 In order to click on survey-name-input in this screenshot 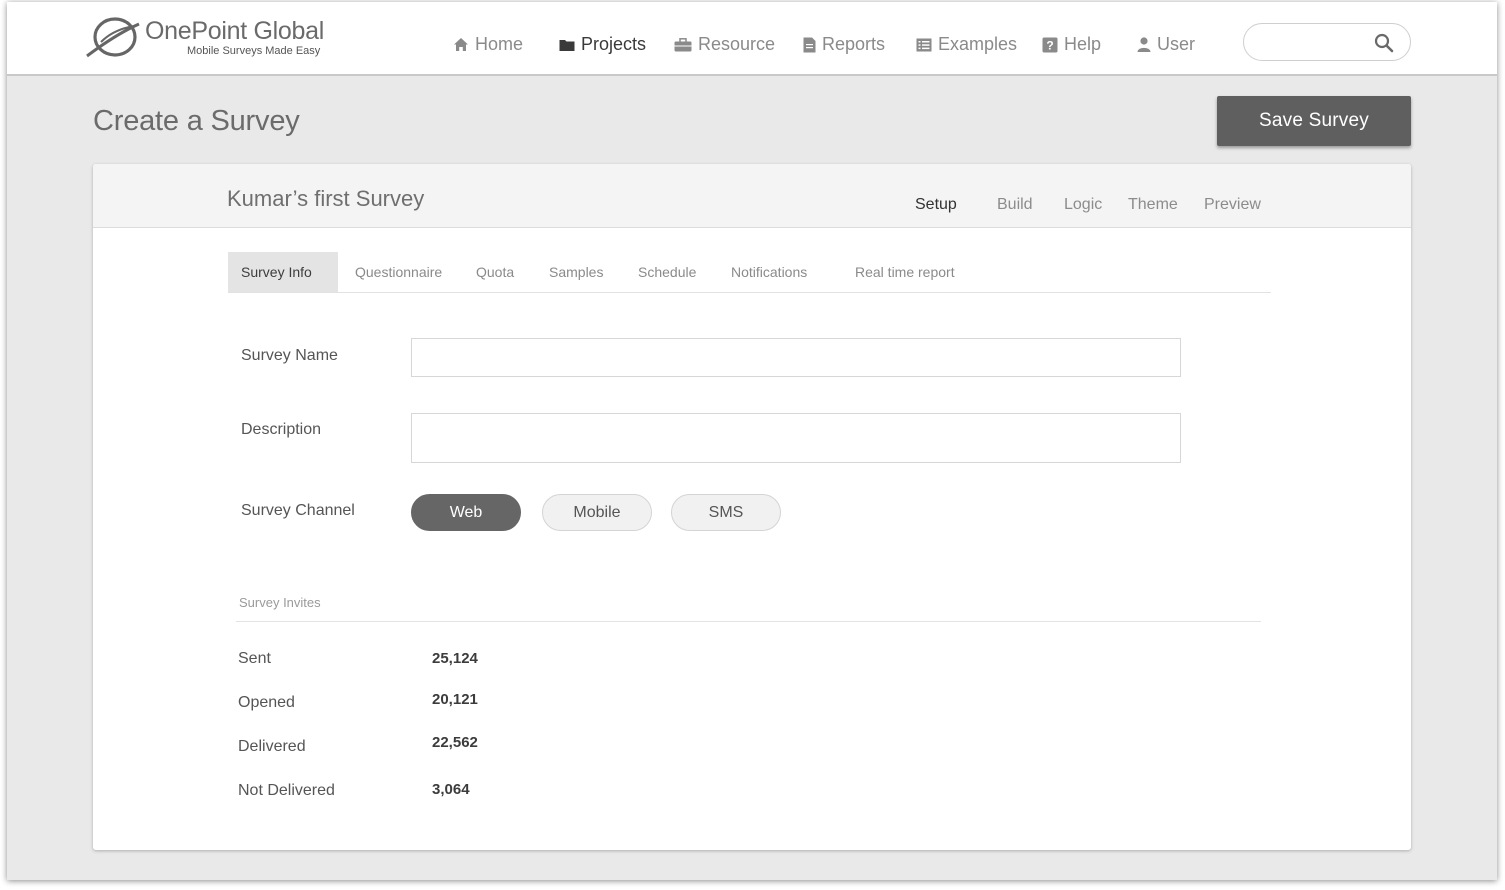, I will do `click(796, 357)`.